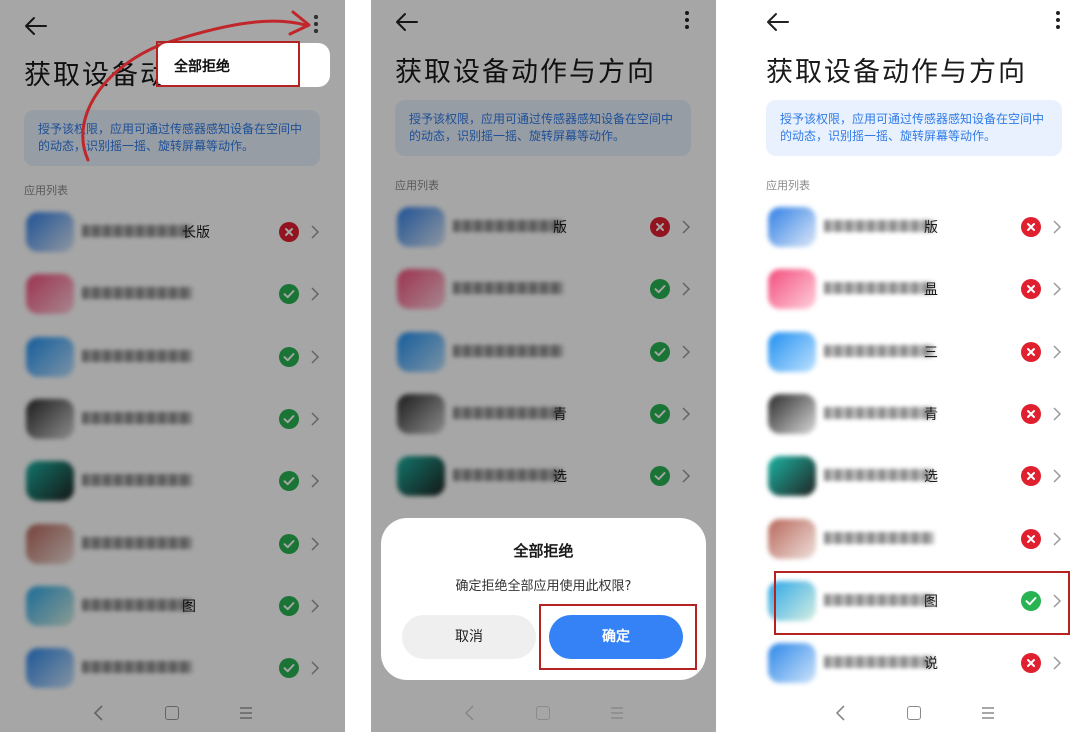  What do you see at coordinates (931, 352) in the screenshot?
I see `app-name-tail: 三` at bounding box center [931, 352].